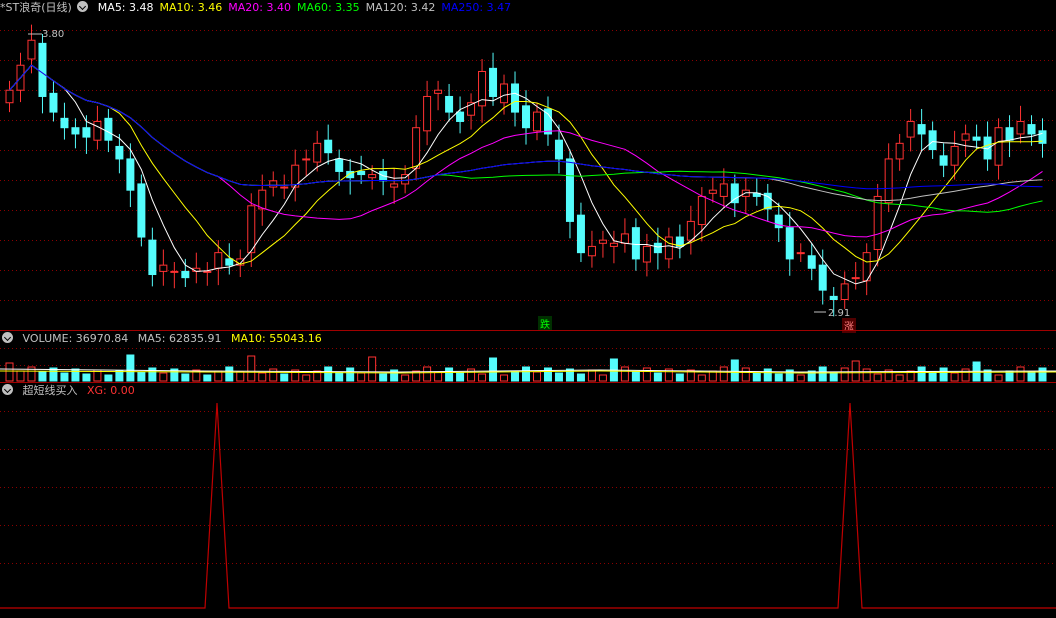 This screenshot has width=1056, height=618. I want to click on volume-value: 36970.84, so click(102, 338).